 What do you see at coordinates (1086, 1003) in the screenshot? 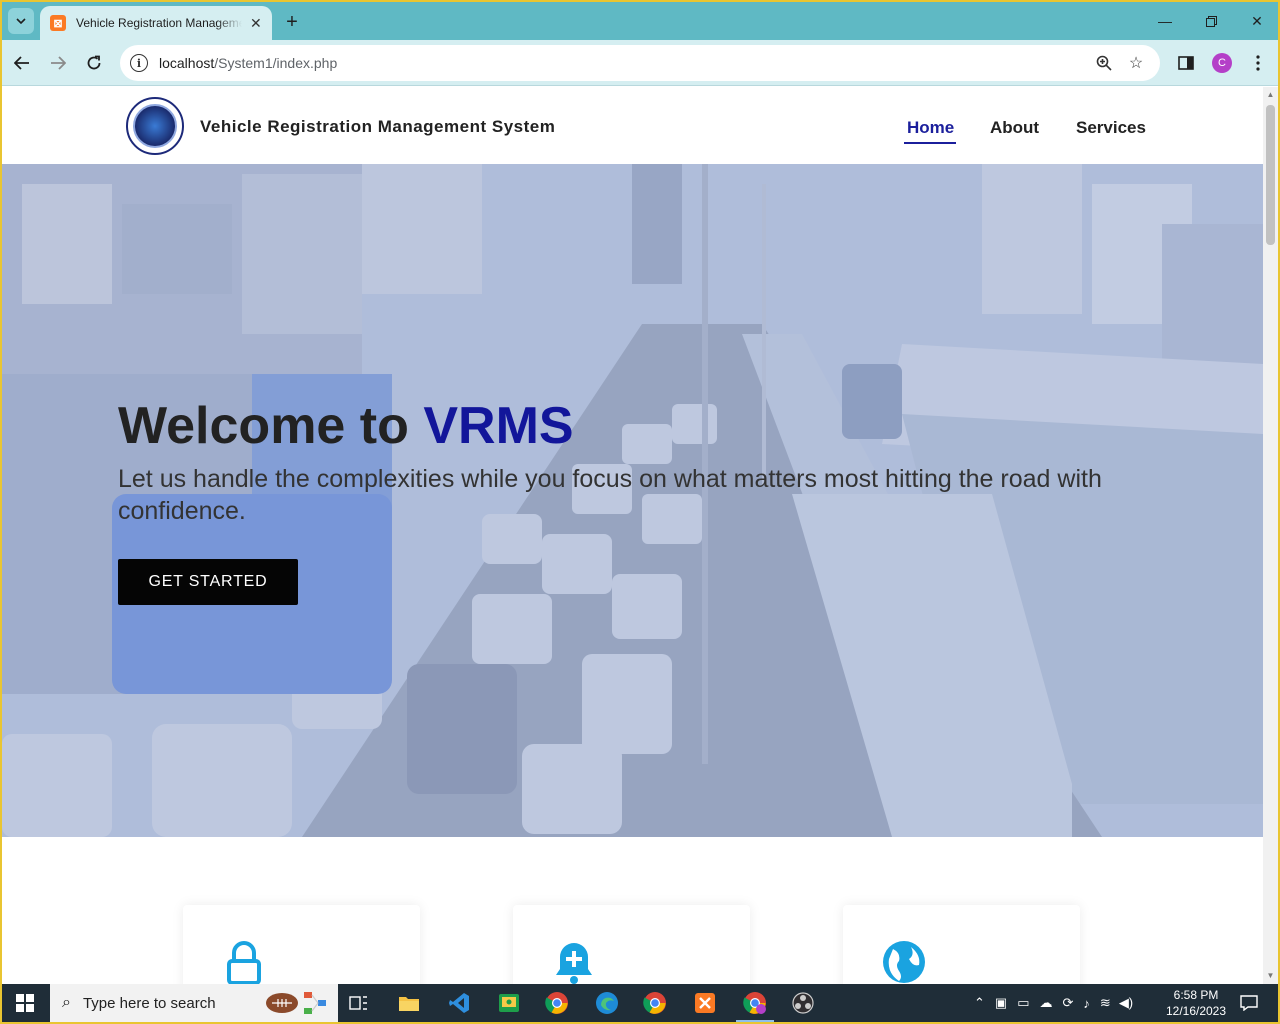
I see `microphone-icon: ♪` at bounding box center [1086, 1003].